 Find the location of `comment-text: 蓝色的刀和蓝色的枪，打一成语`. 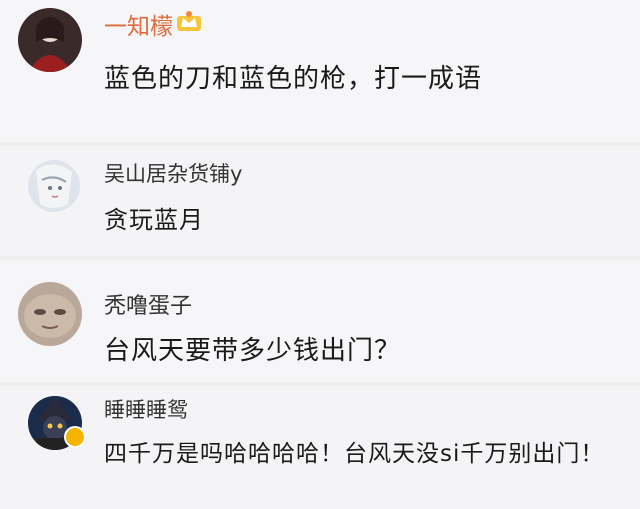

comment-text: 蓝色的刀和蓝色的枪，打一成语 is located at coordinates (293, 79).